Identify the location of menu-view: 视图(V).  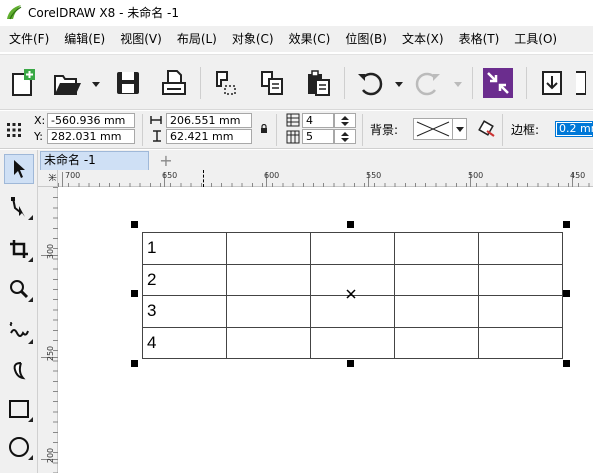
(139, 39).